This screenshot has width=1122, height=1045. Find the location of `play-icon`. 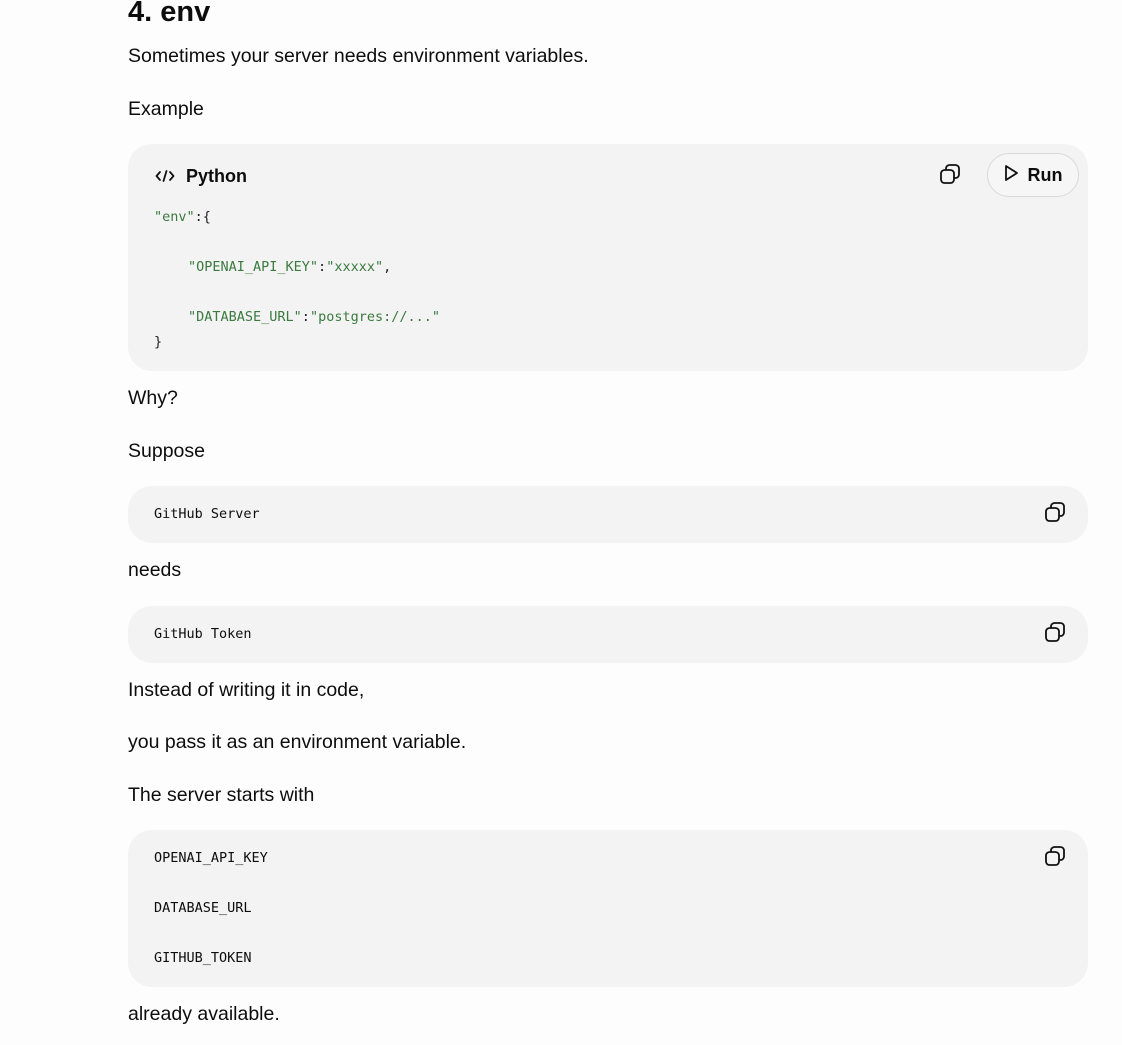

play-icon is located at coordinates (1011, 175).